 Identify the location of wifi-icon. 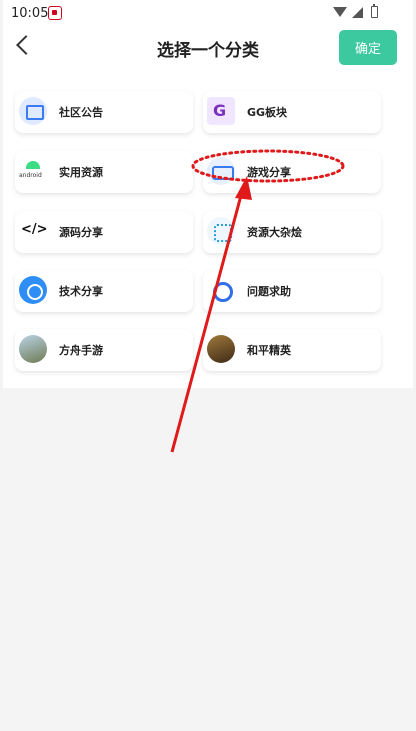
(340, 12).